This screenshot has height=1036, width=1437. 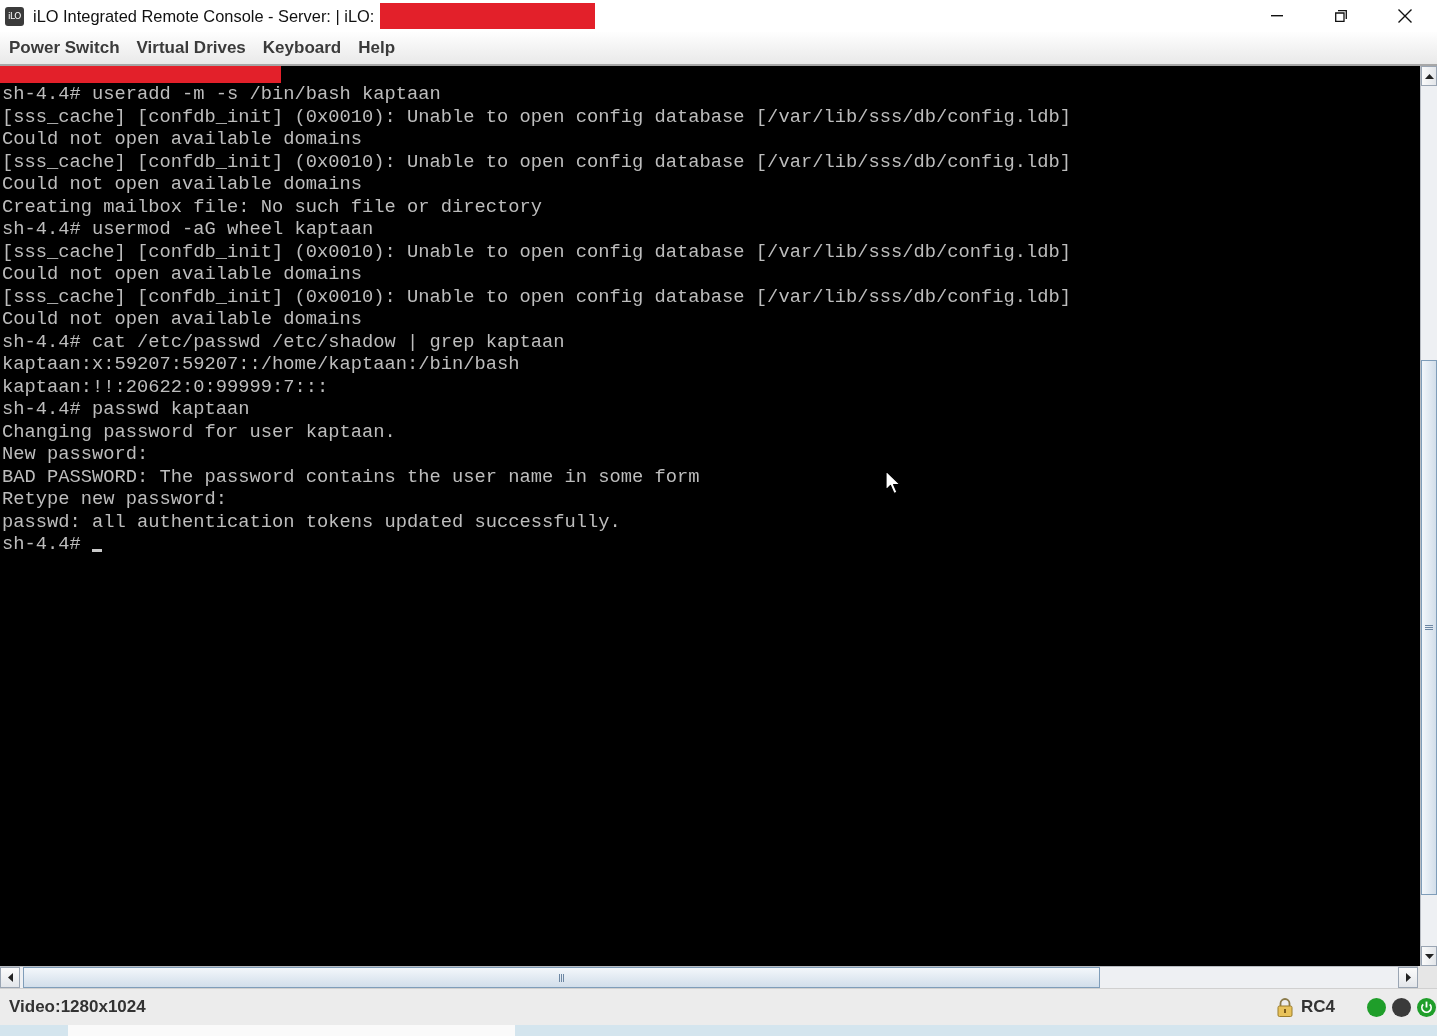 What do you see at coordinates (1318, 1007) in the screenshot?
I see `encryption-label: RC4` at bounding box center [1318, 1007].